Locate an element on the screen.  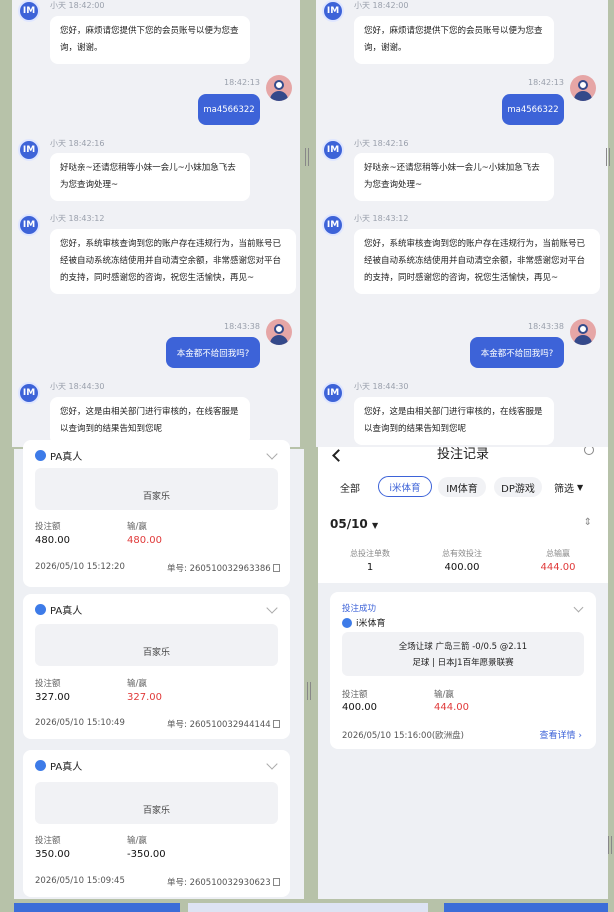
tab-im-sports: IM体育 is located at coordinates (462, 487).